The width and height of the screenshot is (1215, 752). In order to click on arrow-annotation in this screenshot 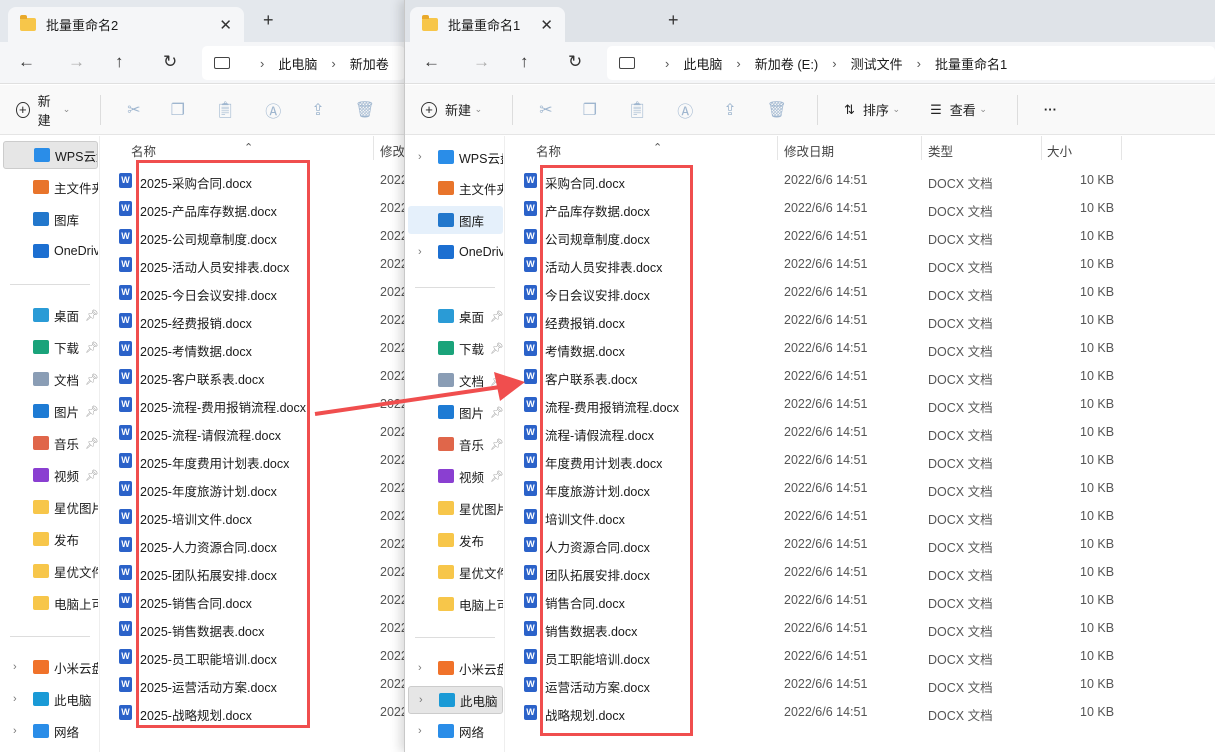, I will do `click(419, 394)`.